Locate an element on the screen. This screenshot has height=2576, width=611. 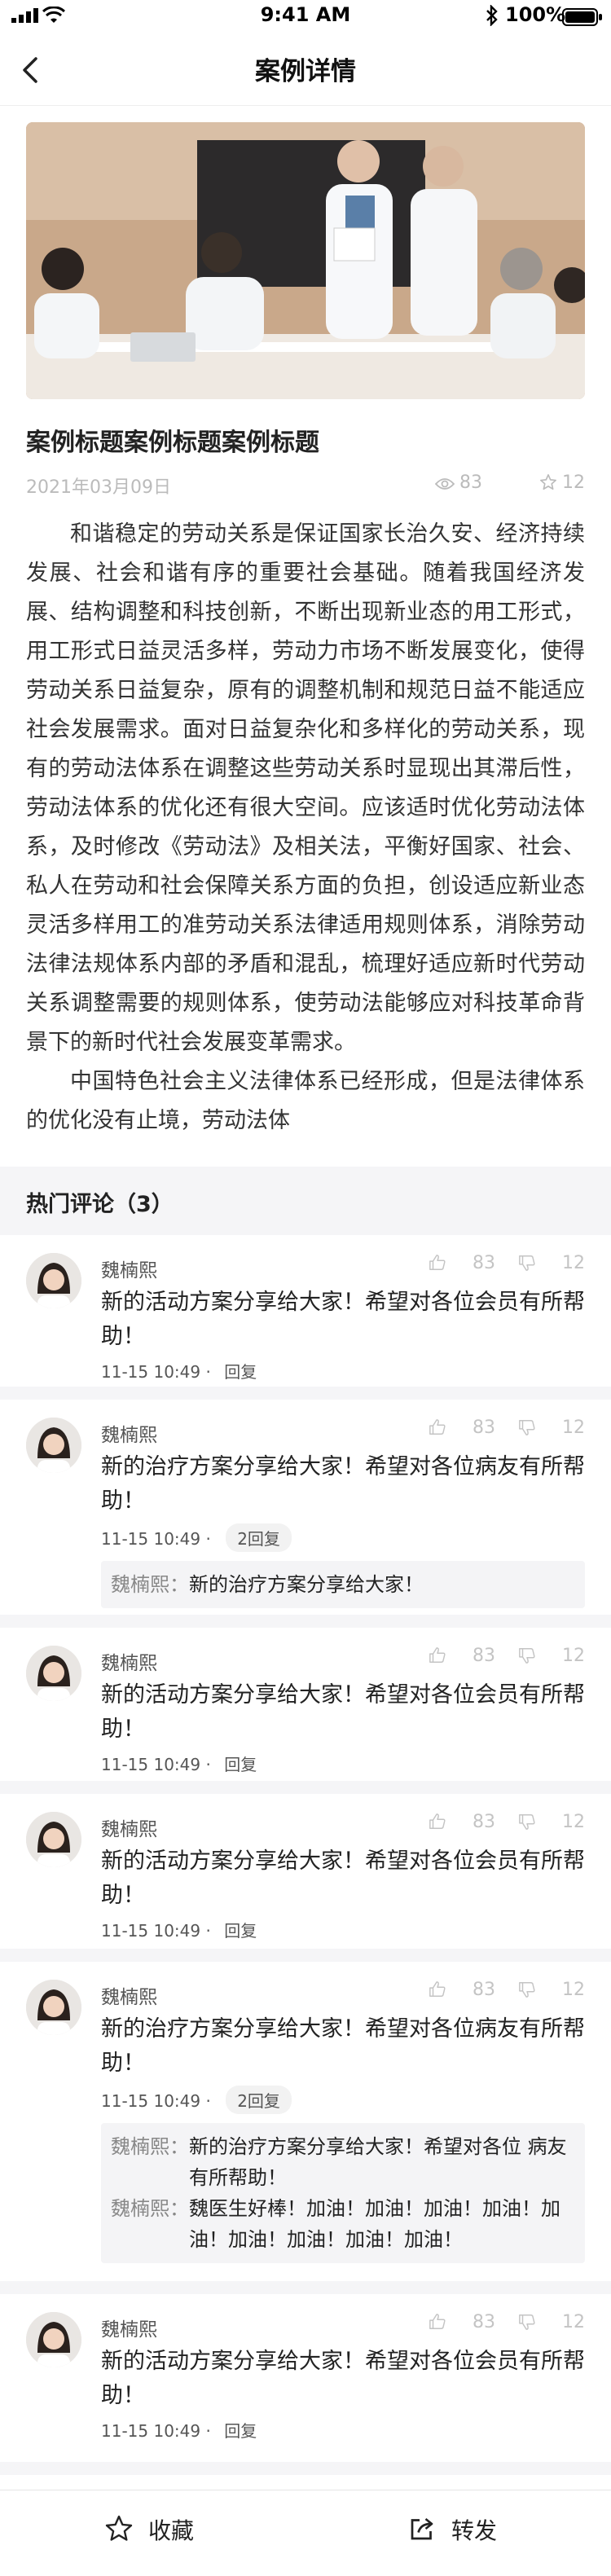
page-title: 案例详情 is located at coordinates (305, 71).